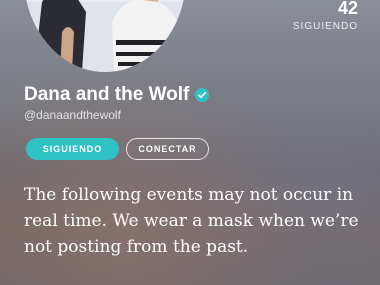 The height and width of the screenshot is (285, 380). I want to click on connect-button-label: CONECTAR, so click(167, 149).